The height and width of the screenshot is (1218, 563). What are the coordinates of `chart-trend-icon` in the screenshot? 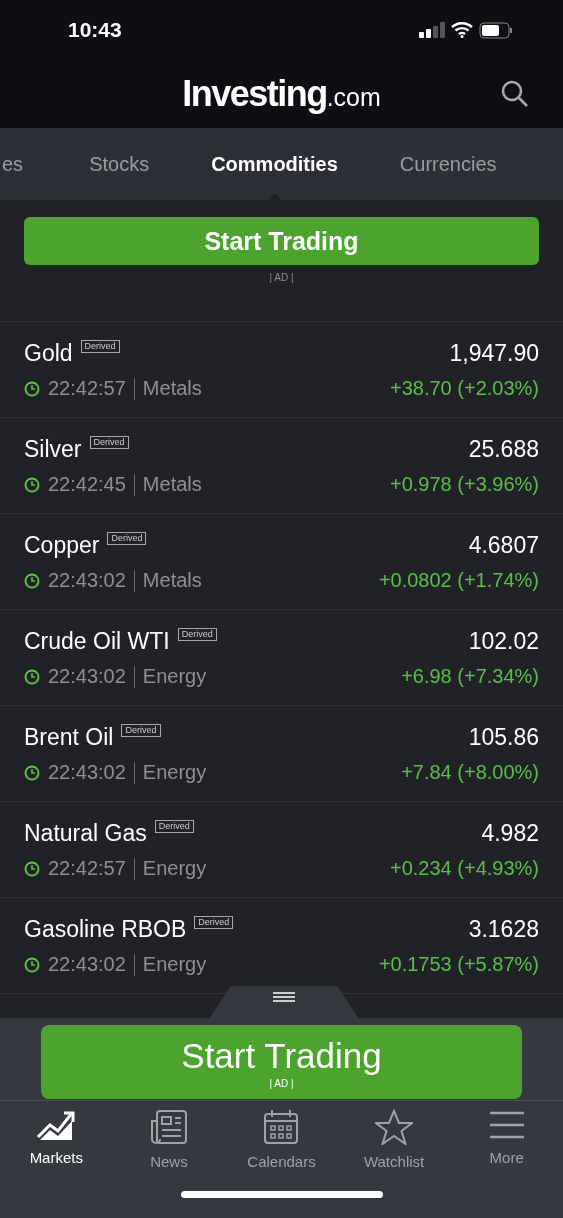 It's located at (56, 1125).